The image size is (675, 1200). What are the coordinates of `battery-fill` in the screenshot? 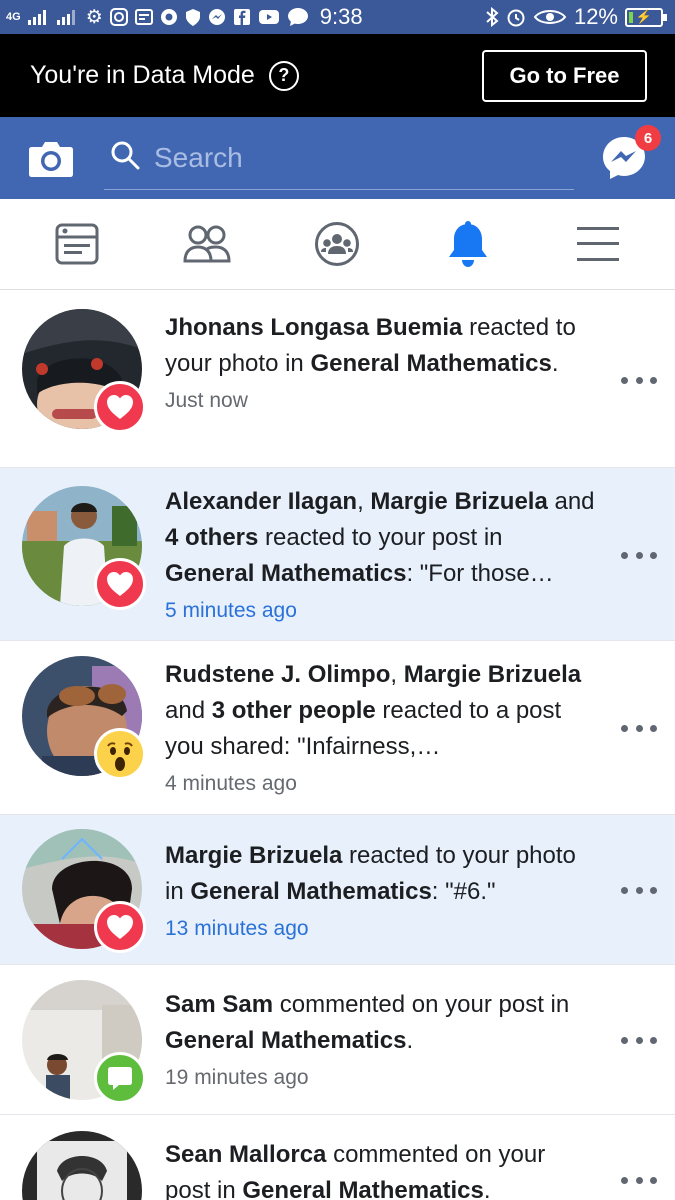 It's located at (631, 17).